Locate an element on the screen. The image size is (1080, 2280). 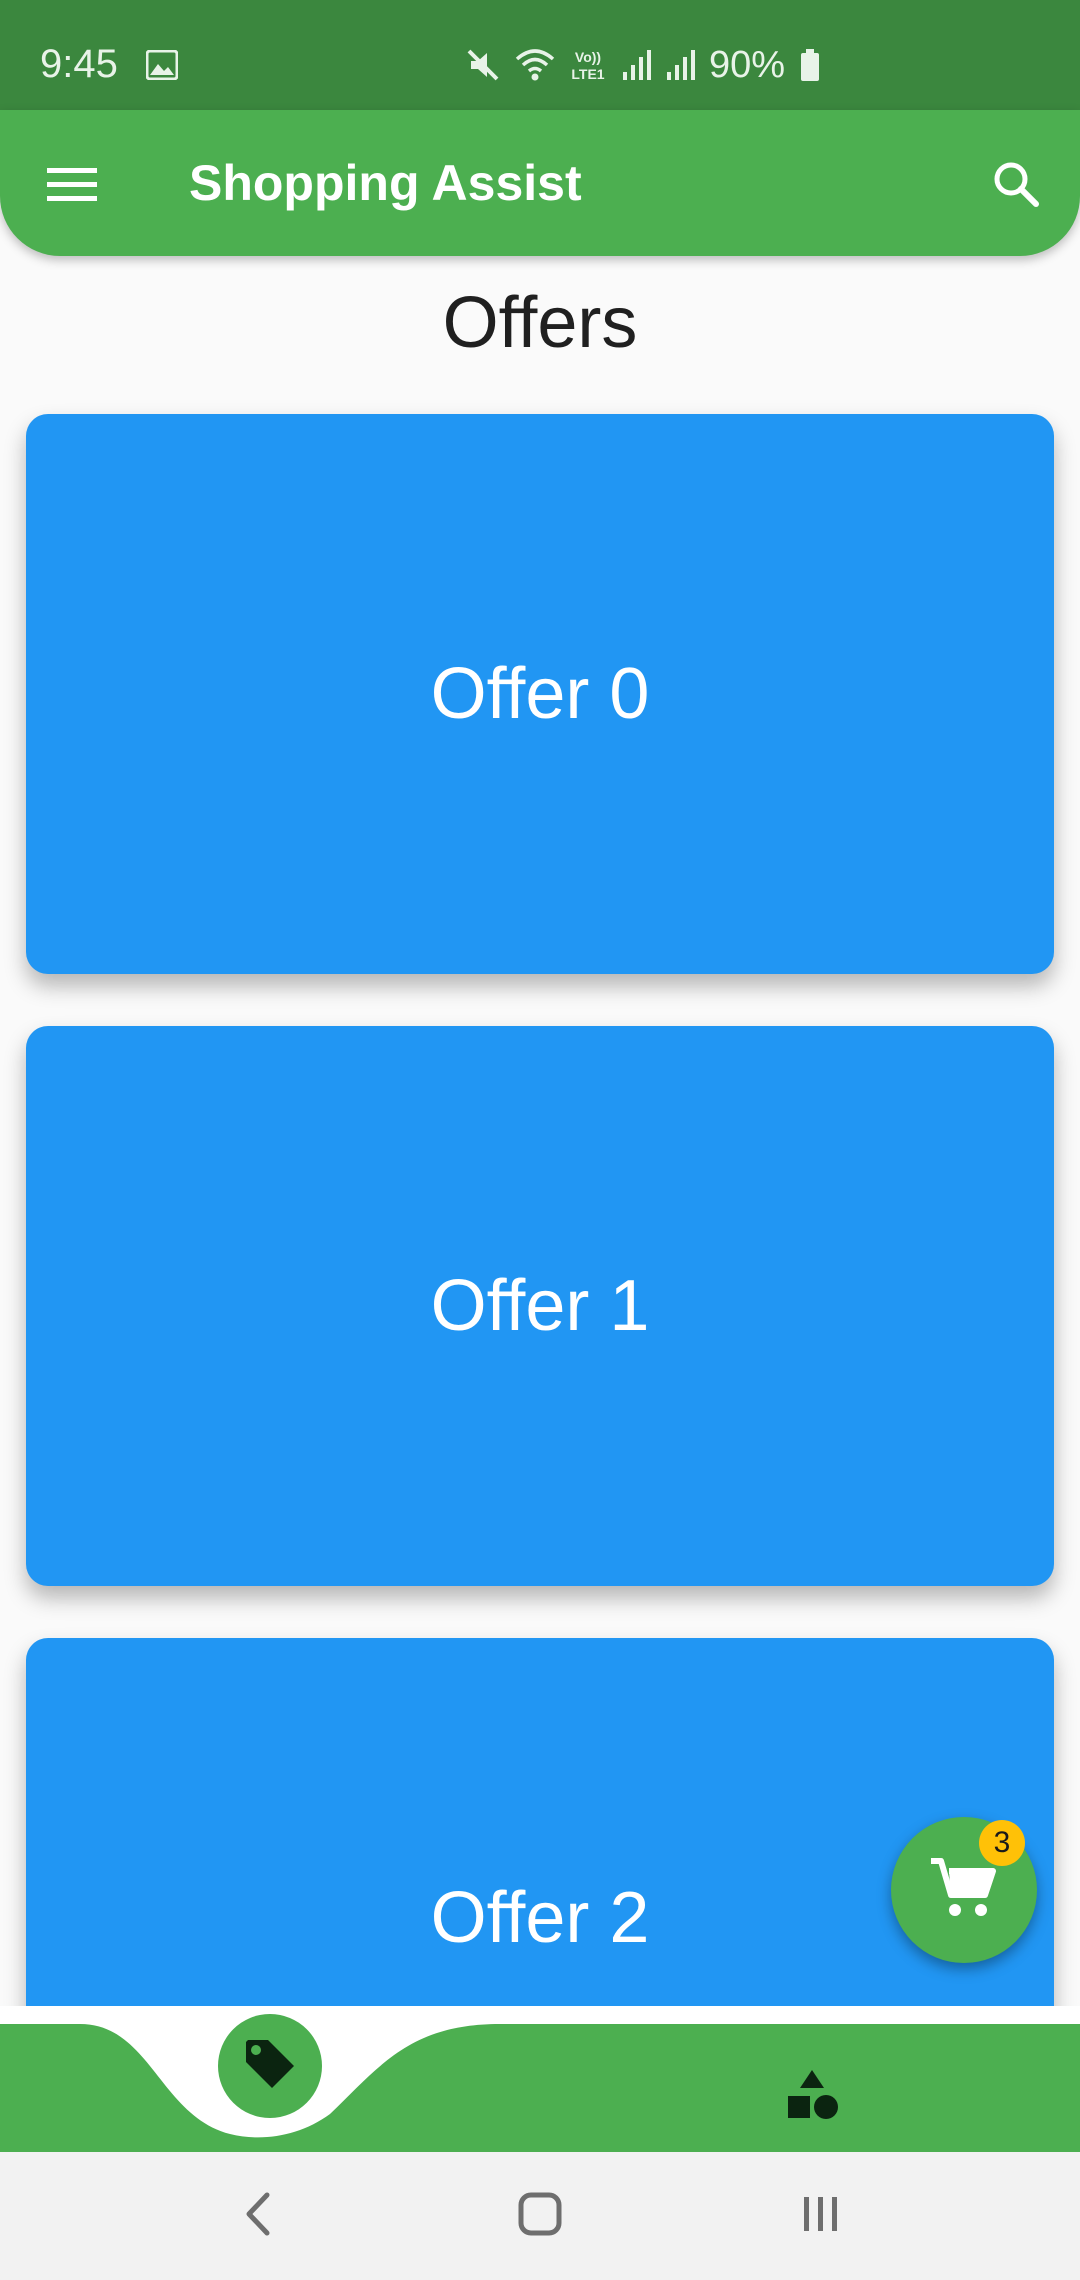
nav-item-categories is located at coordinates (812, 2098).